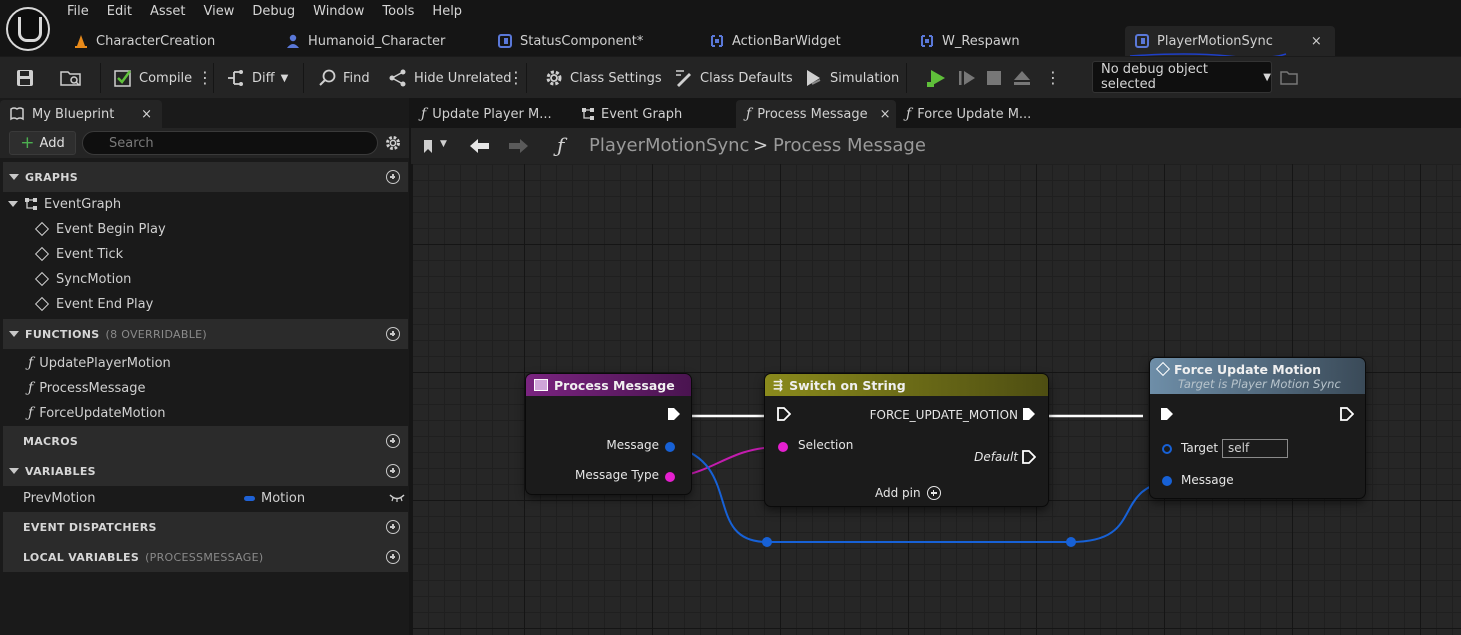 This screenshot has width=1461, height=635. I want to click on menu-edit: Edit, so click(119, 12).